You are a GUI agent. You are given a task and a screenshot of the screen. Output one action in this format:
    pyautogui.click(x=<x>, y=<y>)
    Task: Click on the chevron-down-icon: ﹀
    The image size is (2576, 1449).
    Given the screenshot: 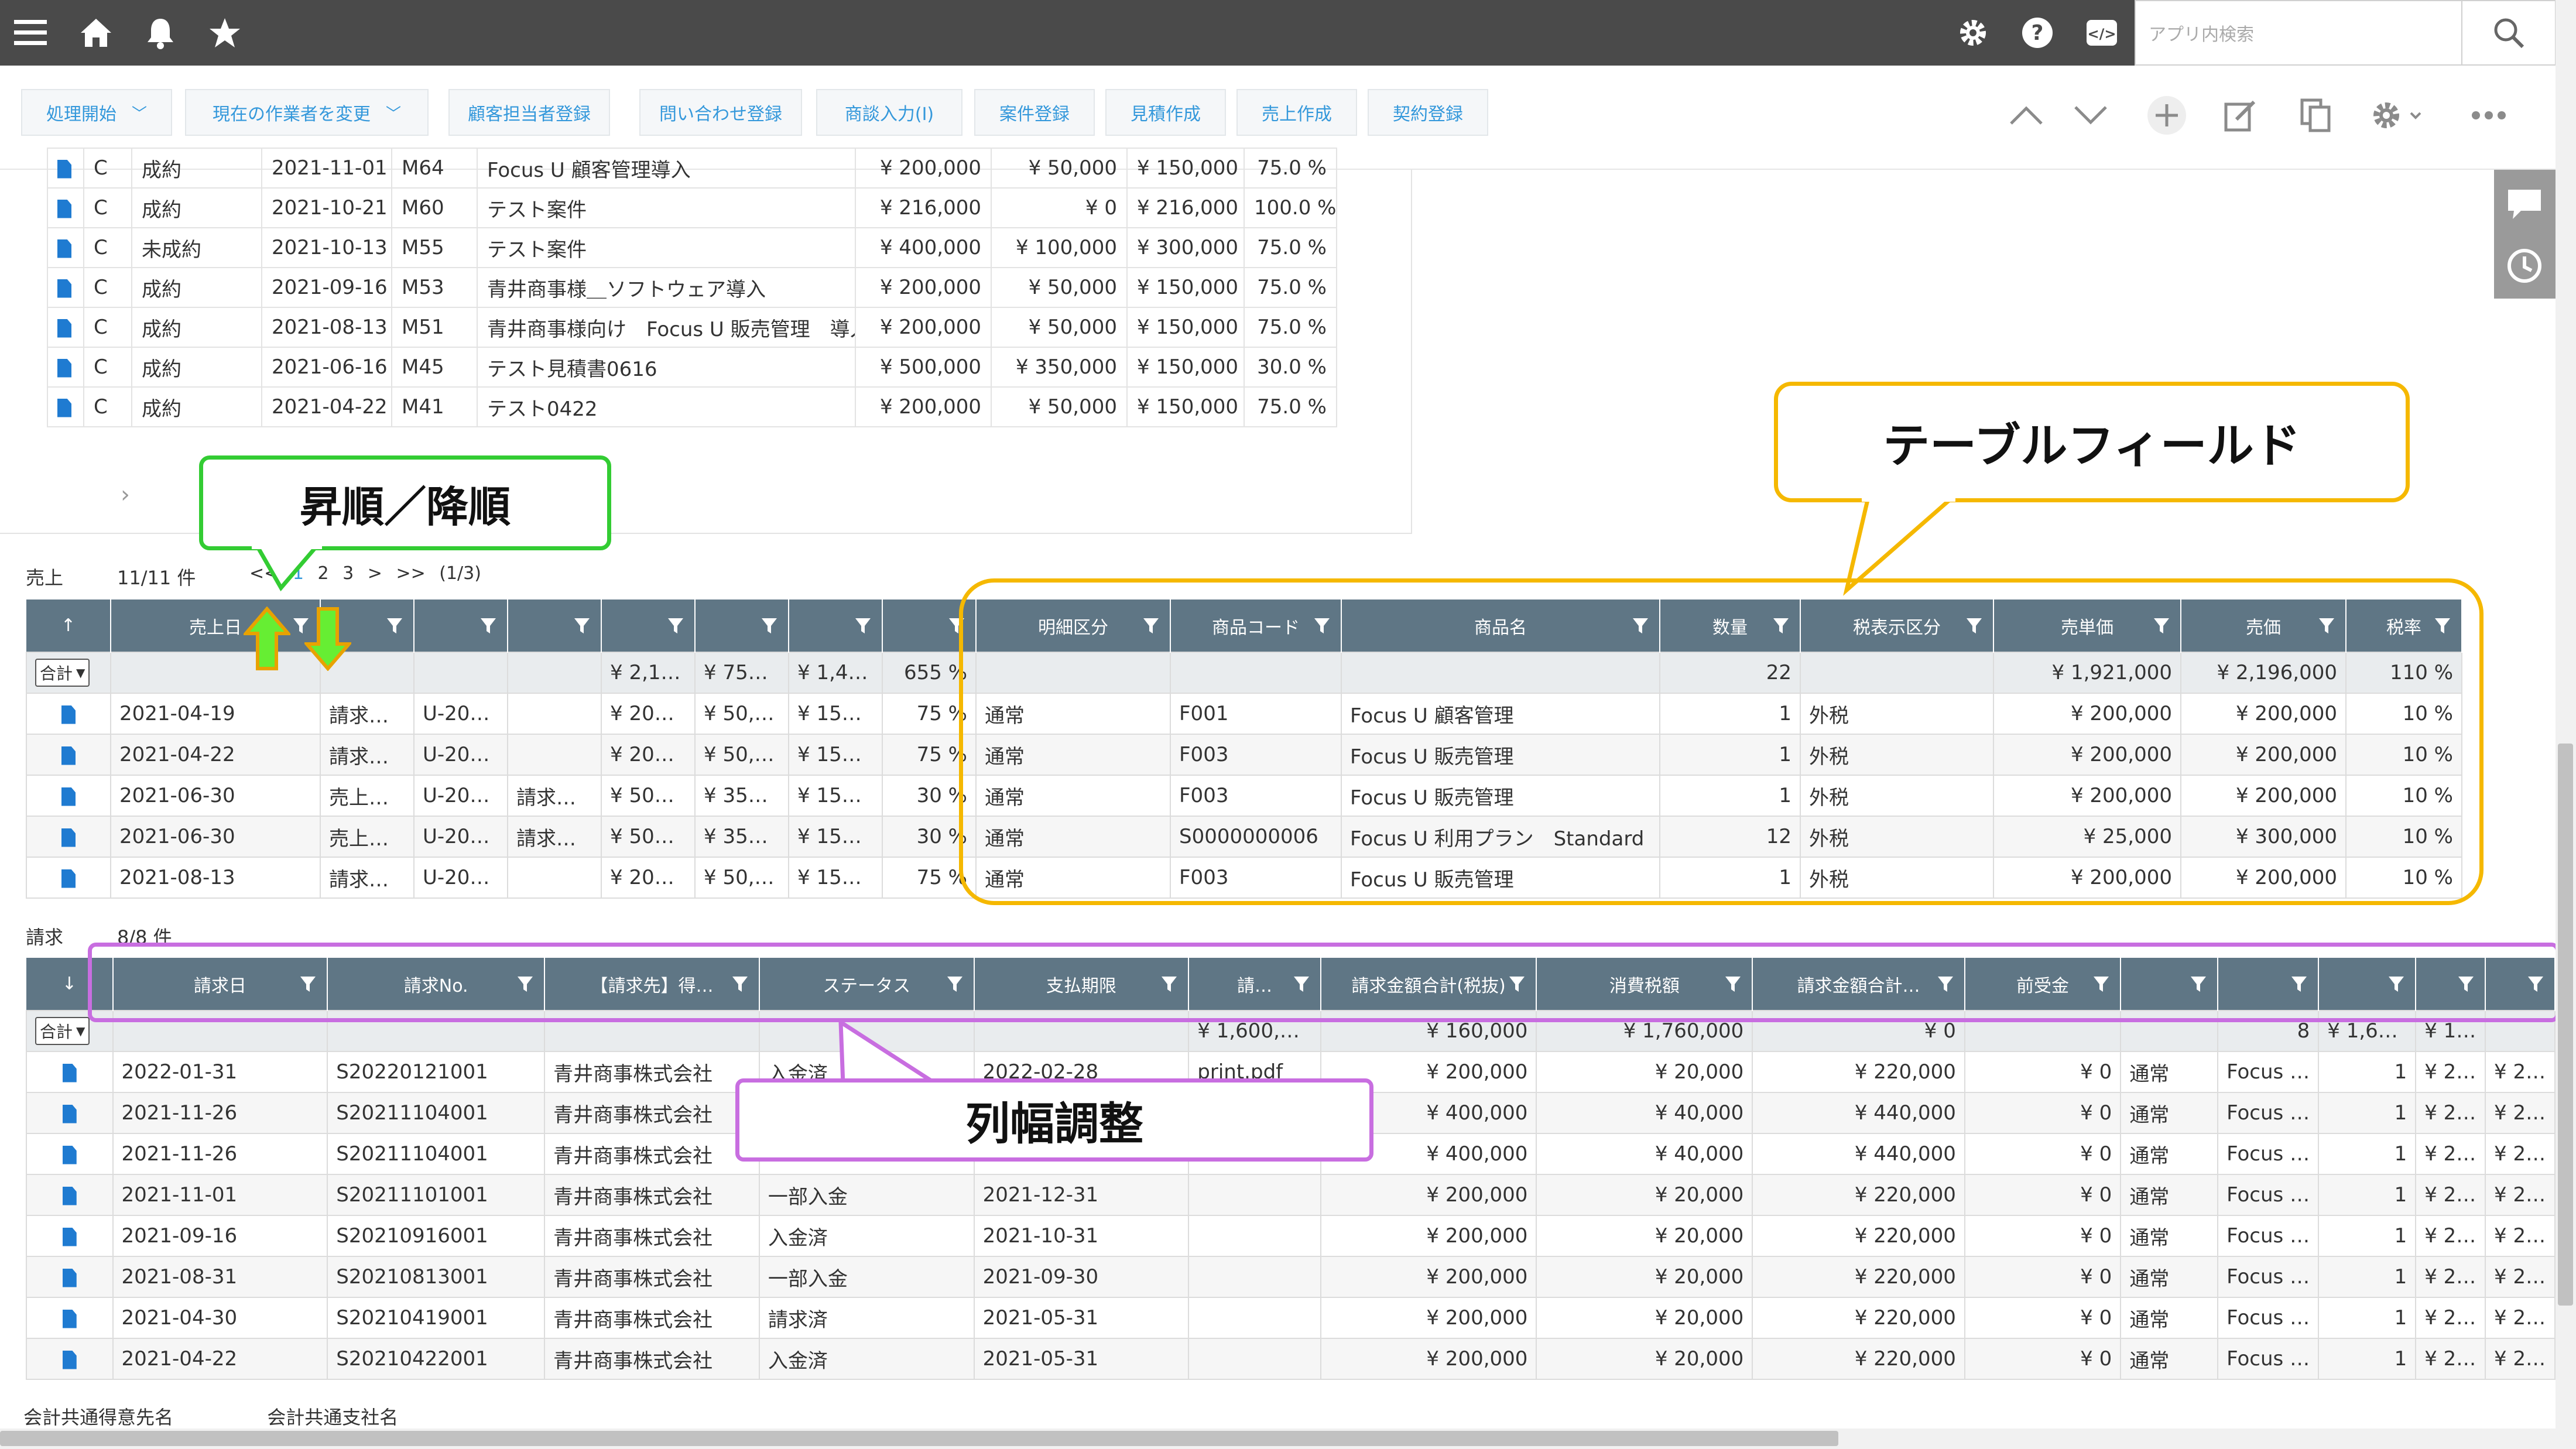 What is the action you would take?
    pyautogui.click(x=139, y=114)
    